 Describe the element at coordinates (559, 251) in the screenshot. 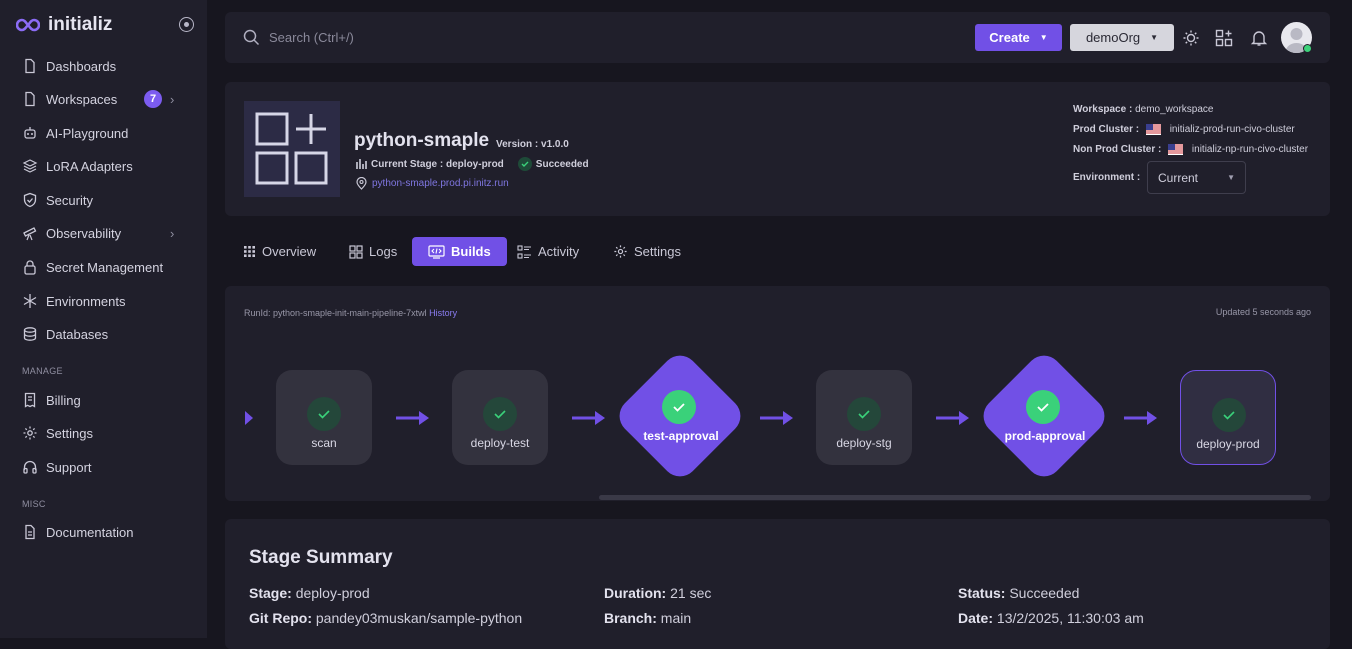

I see `tab-label: Activity` at that location.